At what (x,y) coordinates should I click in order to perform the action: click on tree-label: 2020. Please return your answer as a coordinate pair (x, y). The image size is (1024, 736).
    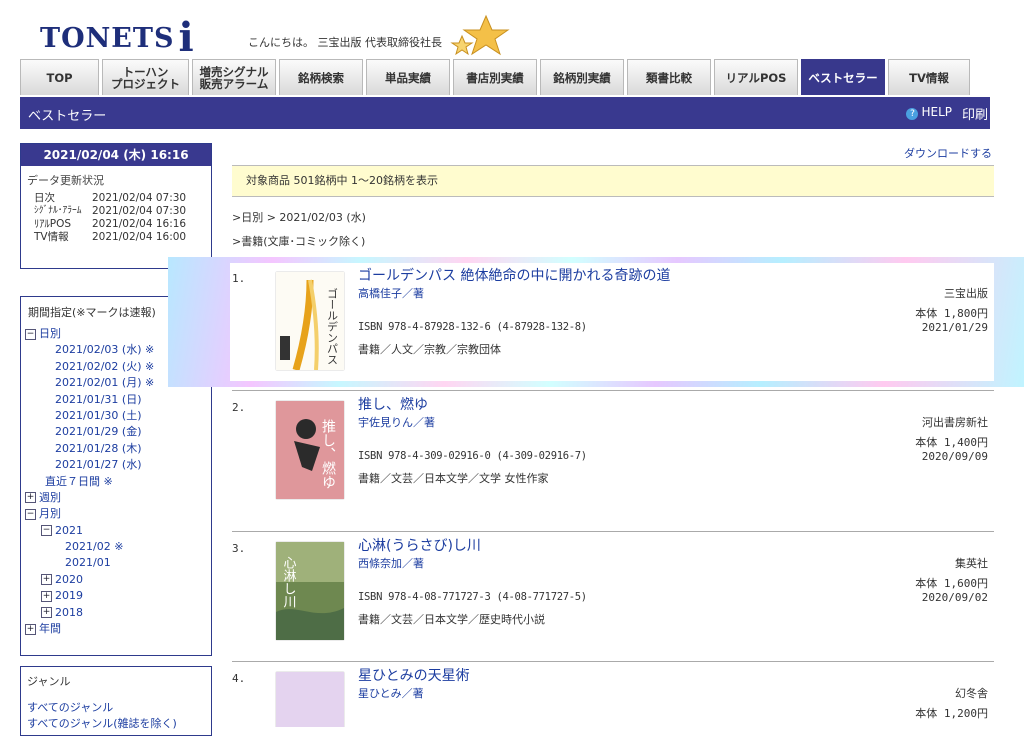
    Looking at the image, I should click on (69, 579).